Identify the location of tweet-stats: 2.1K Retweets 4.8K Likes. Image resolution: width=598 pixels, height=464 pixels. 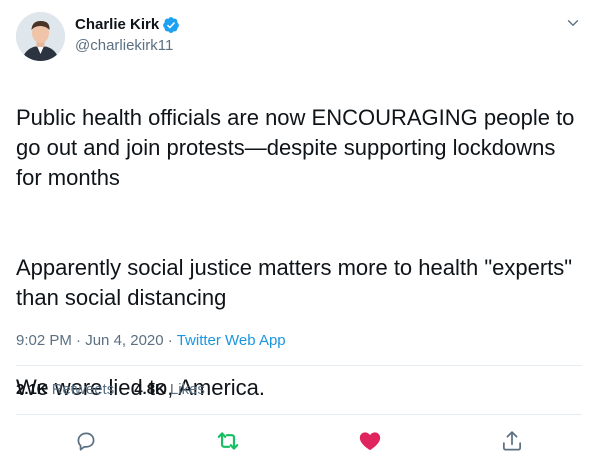
(120, 390).